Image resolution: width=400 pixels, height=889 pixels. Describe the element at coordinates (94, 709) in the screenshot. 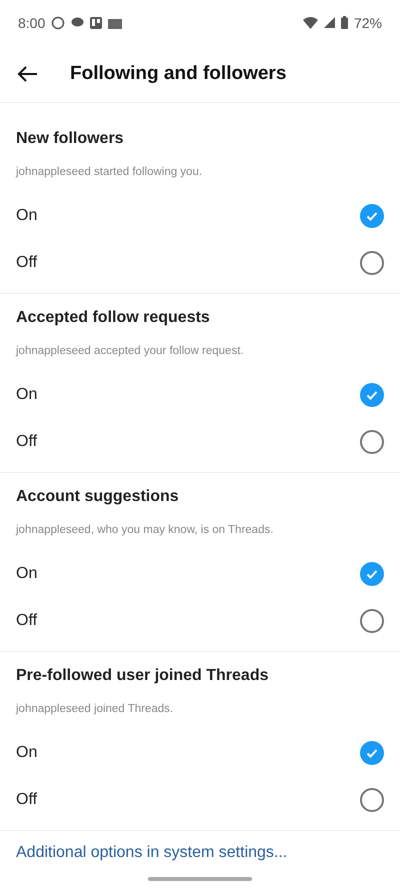

I see `section-description: johnappleseed joined Threads.` at that location.